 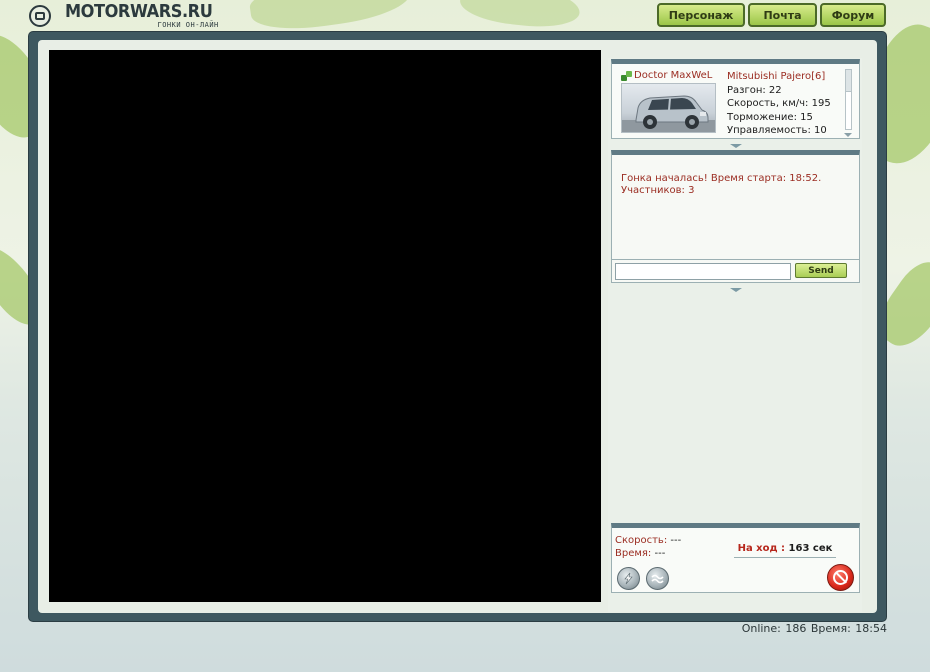 What do you see at coordinates (754, 90) in the screenshot?
I see `stat-acceleration: Разгон: 22` at bounding box center [754, 90].